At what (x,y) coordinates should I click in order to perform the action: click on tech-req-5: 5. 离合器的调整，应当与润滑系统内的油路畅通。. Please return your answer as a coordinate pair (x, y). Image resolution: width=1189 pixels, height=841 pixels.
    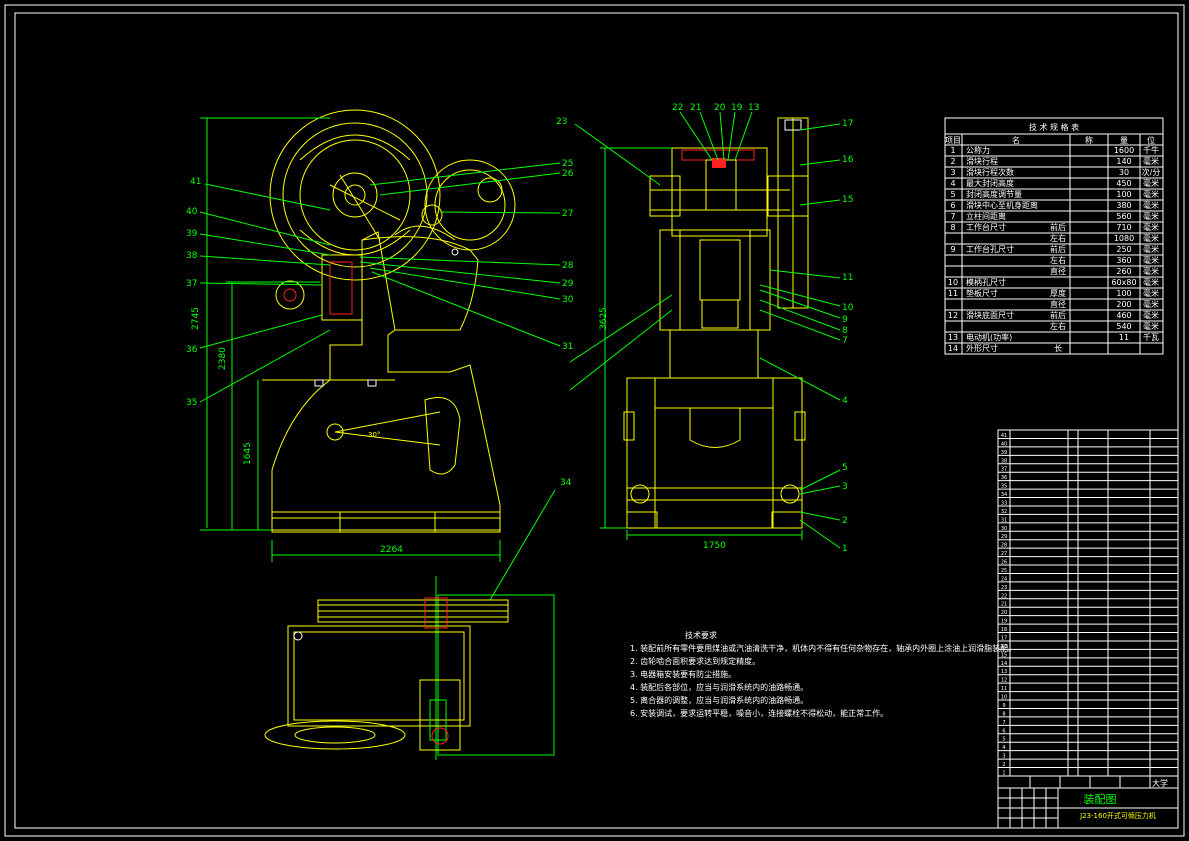
    Looking at the image, I should click on (719, 700).